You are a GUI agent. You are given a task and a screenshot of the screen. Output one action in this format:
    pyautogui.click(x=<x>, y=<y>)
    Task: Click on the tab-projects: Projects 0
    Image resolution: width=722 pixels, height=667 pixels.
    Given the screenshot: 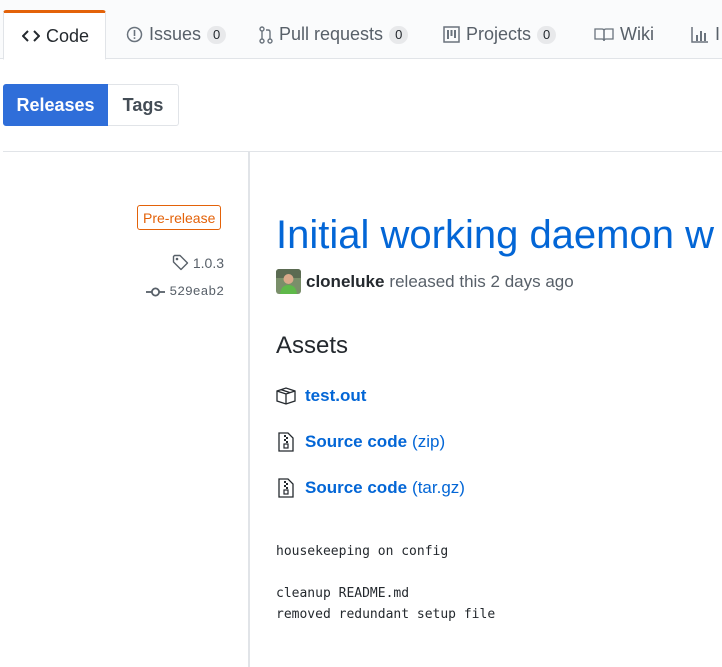 What is the action you would take?
    pyautogui.click(x=499, y=34)
    